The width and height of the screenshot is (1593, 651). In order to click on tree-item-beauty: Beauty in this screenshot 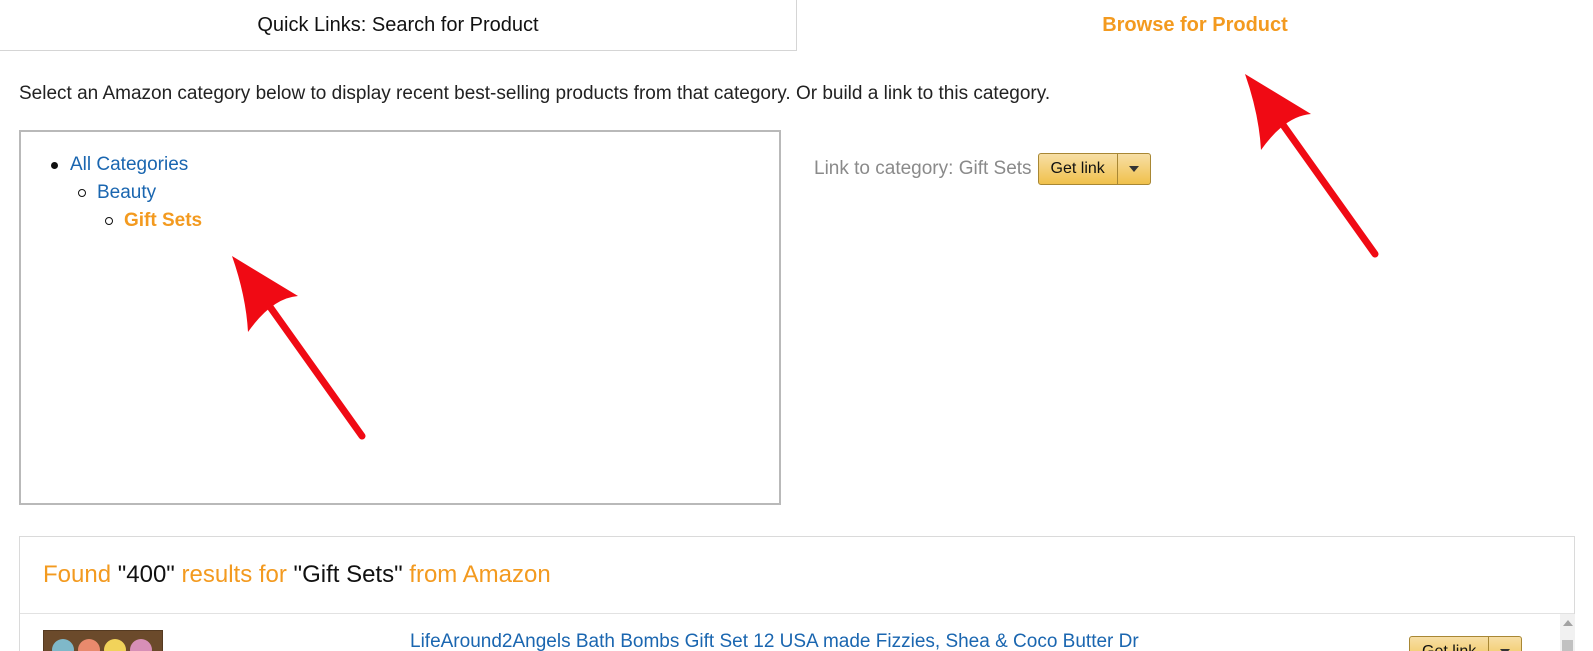, I will do `click(117, 193)`.